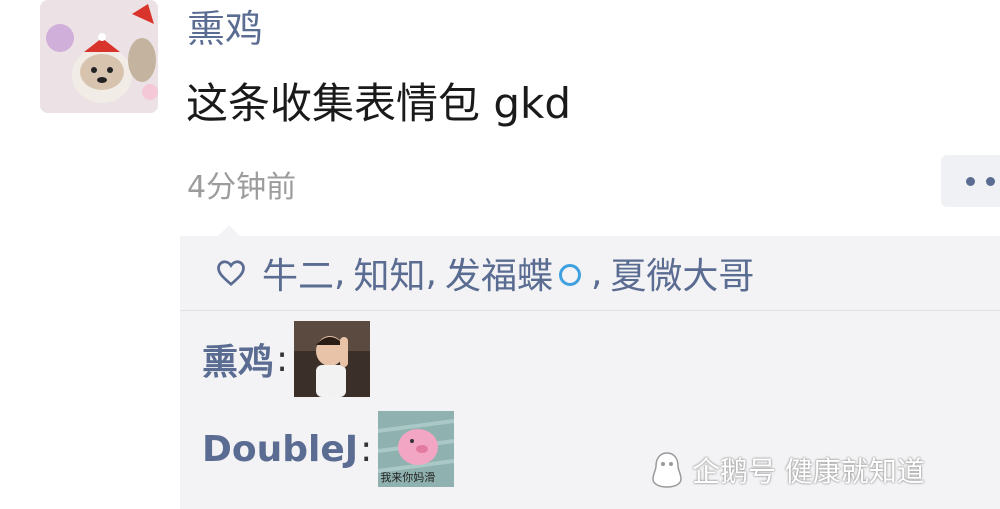 This screenshot has height=509, width=1000. What do you see at coordinates (231, 273) in the screenshot?
I see `heart-outline-icon` at bounding box center [231, 273].